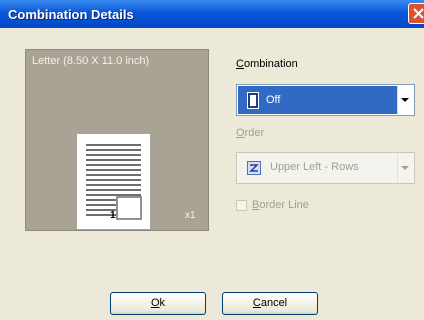  What do you see at coordinates (71, 14) in the screenshot?
I see `window-title: Combination Details` at bounding box center [71, 14].